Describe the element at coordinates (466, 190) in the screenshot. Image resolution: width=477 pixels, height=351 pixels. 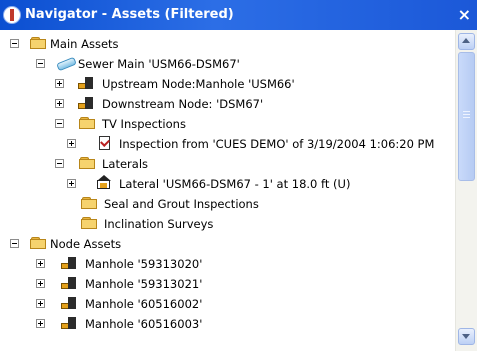
I see `vertical-scrollbar` at that location.